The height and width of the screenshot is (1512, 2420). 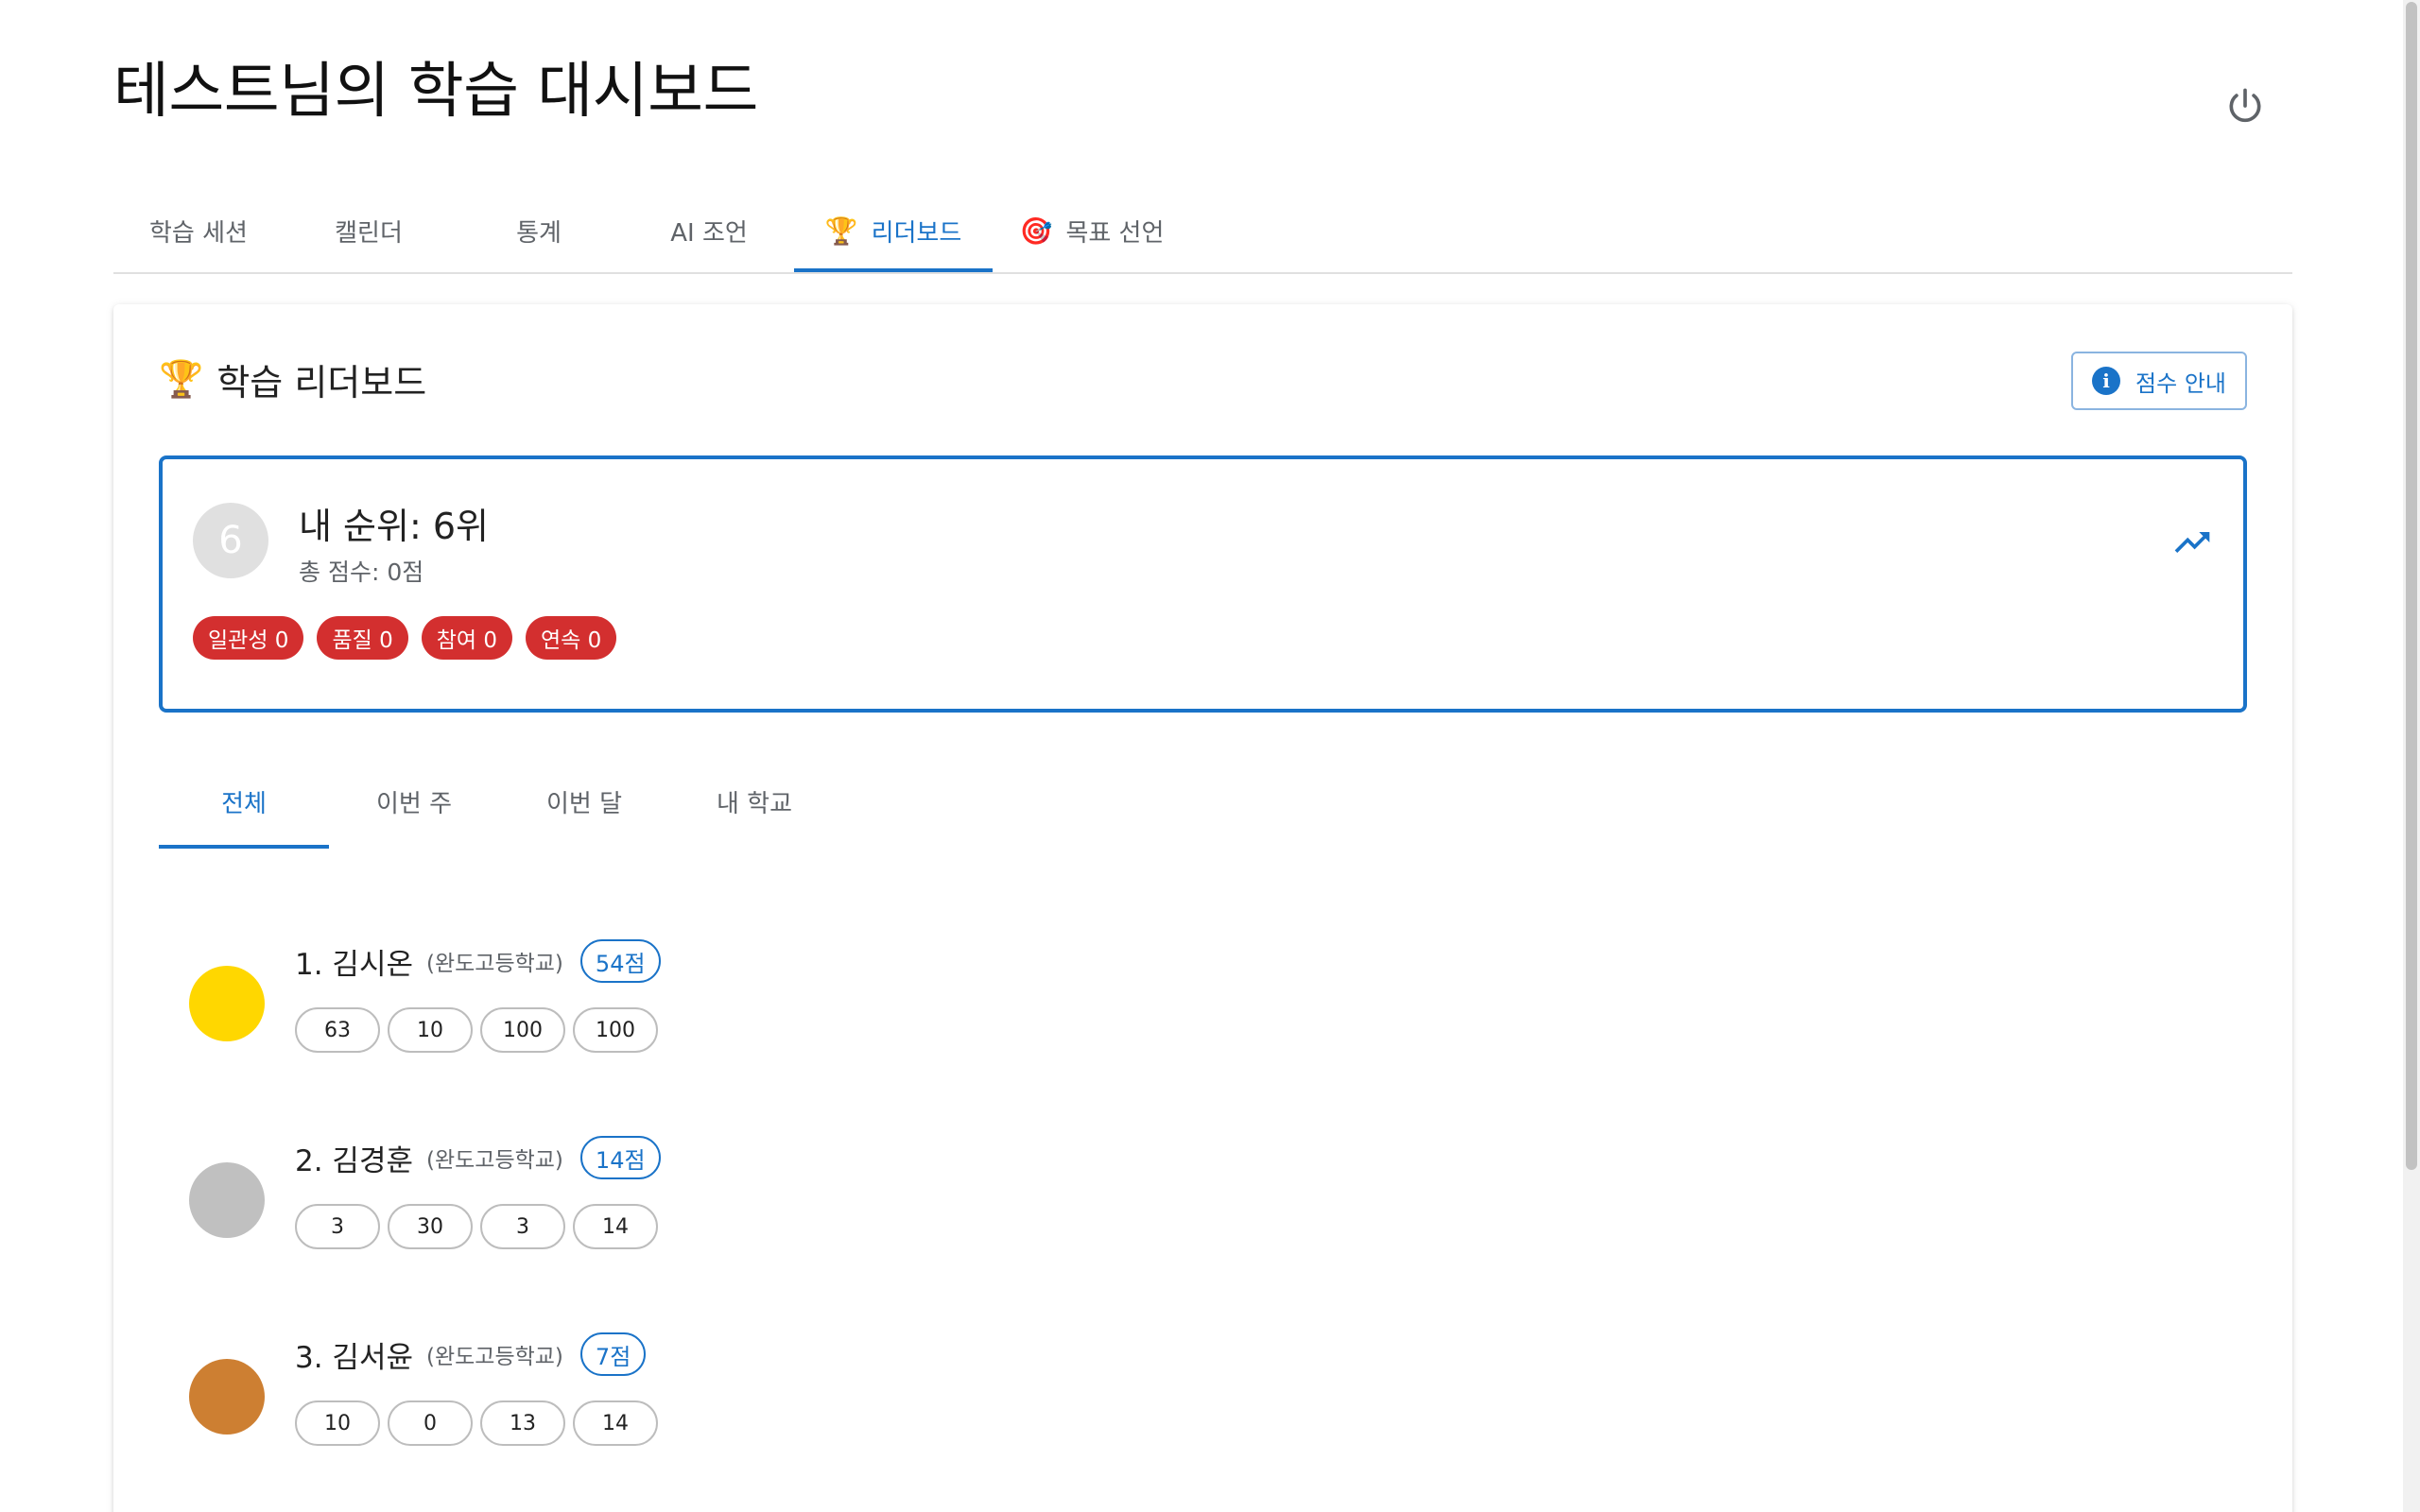 I want to click on player-score-badge: 14점, so click(x=620, y=1157).